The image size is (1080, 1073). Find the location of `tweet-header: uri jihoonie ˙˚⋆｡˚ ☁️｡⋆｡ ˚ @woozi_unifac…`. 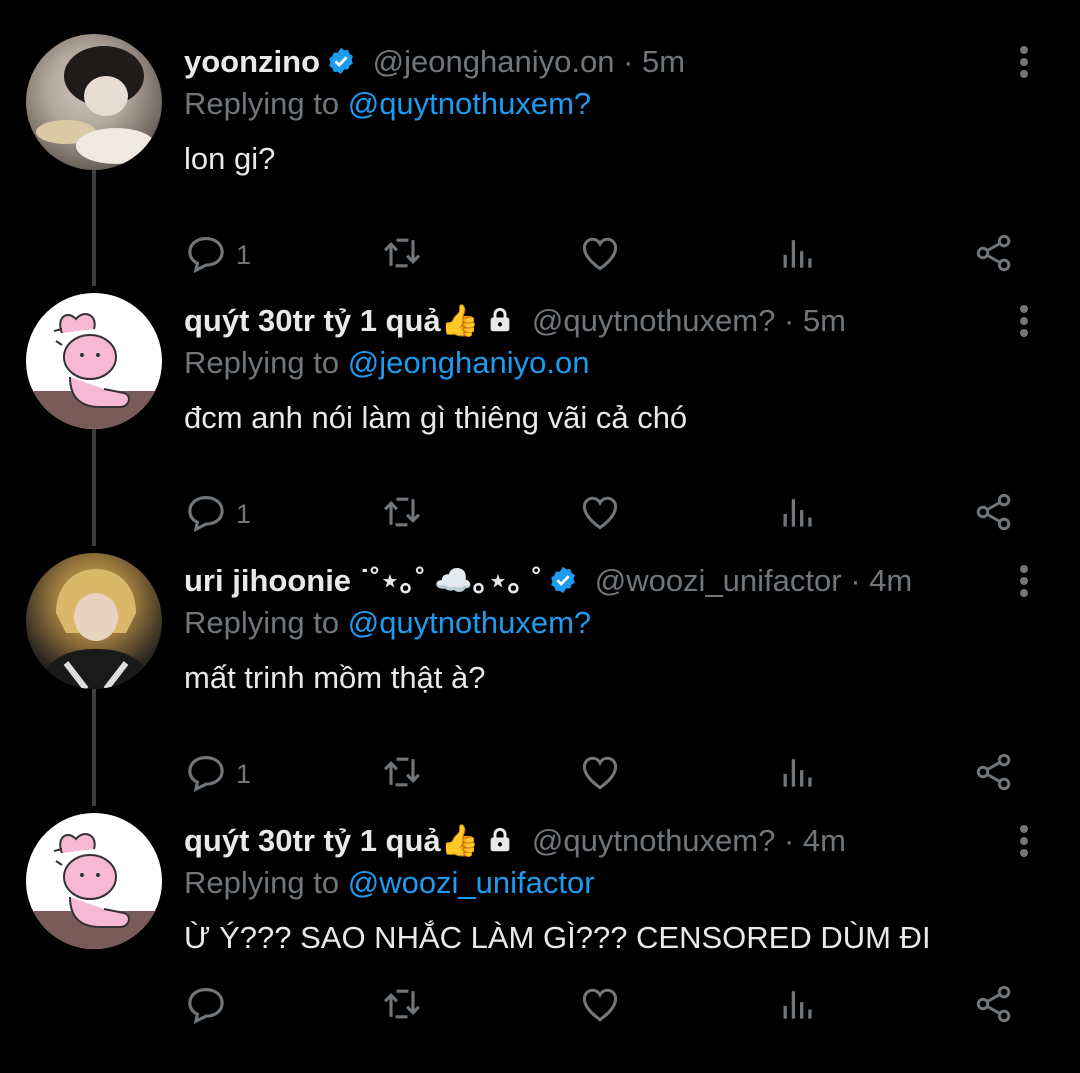

tweet-header: uri jihoonie ˙˚⋆｡˚ ☁️｡⋆｡ ˚ @woozi_unifac… is located at coordinates (548, 583).